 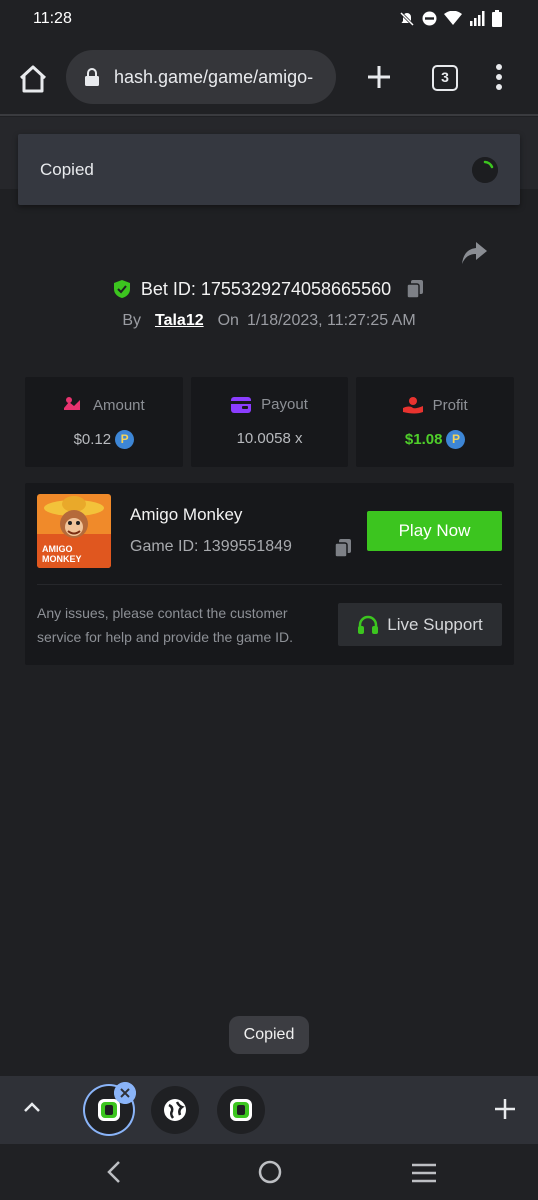 I want to click on wifi-icon, so click(x=453, y=18).